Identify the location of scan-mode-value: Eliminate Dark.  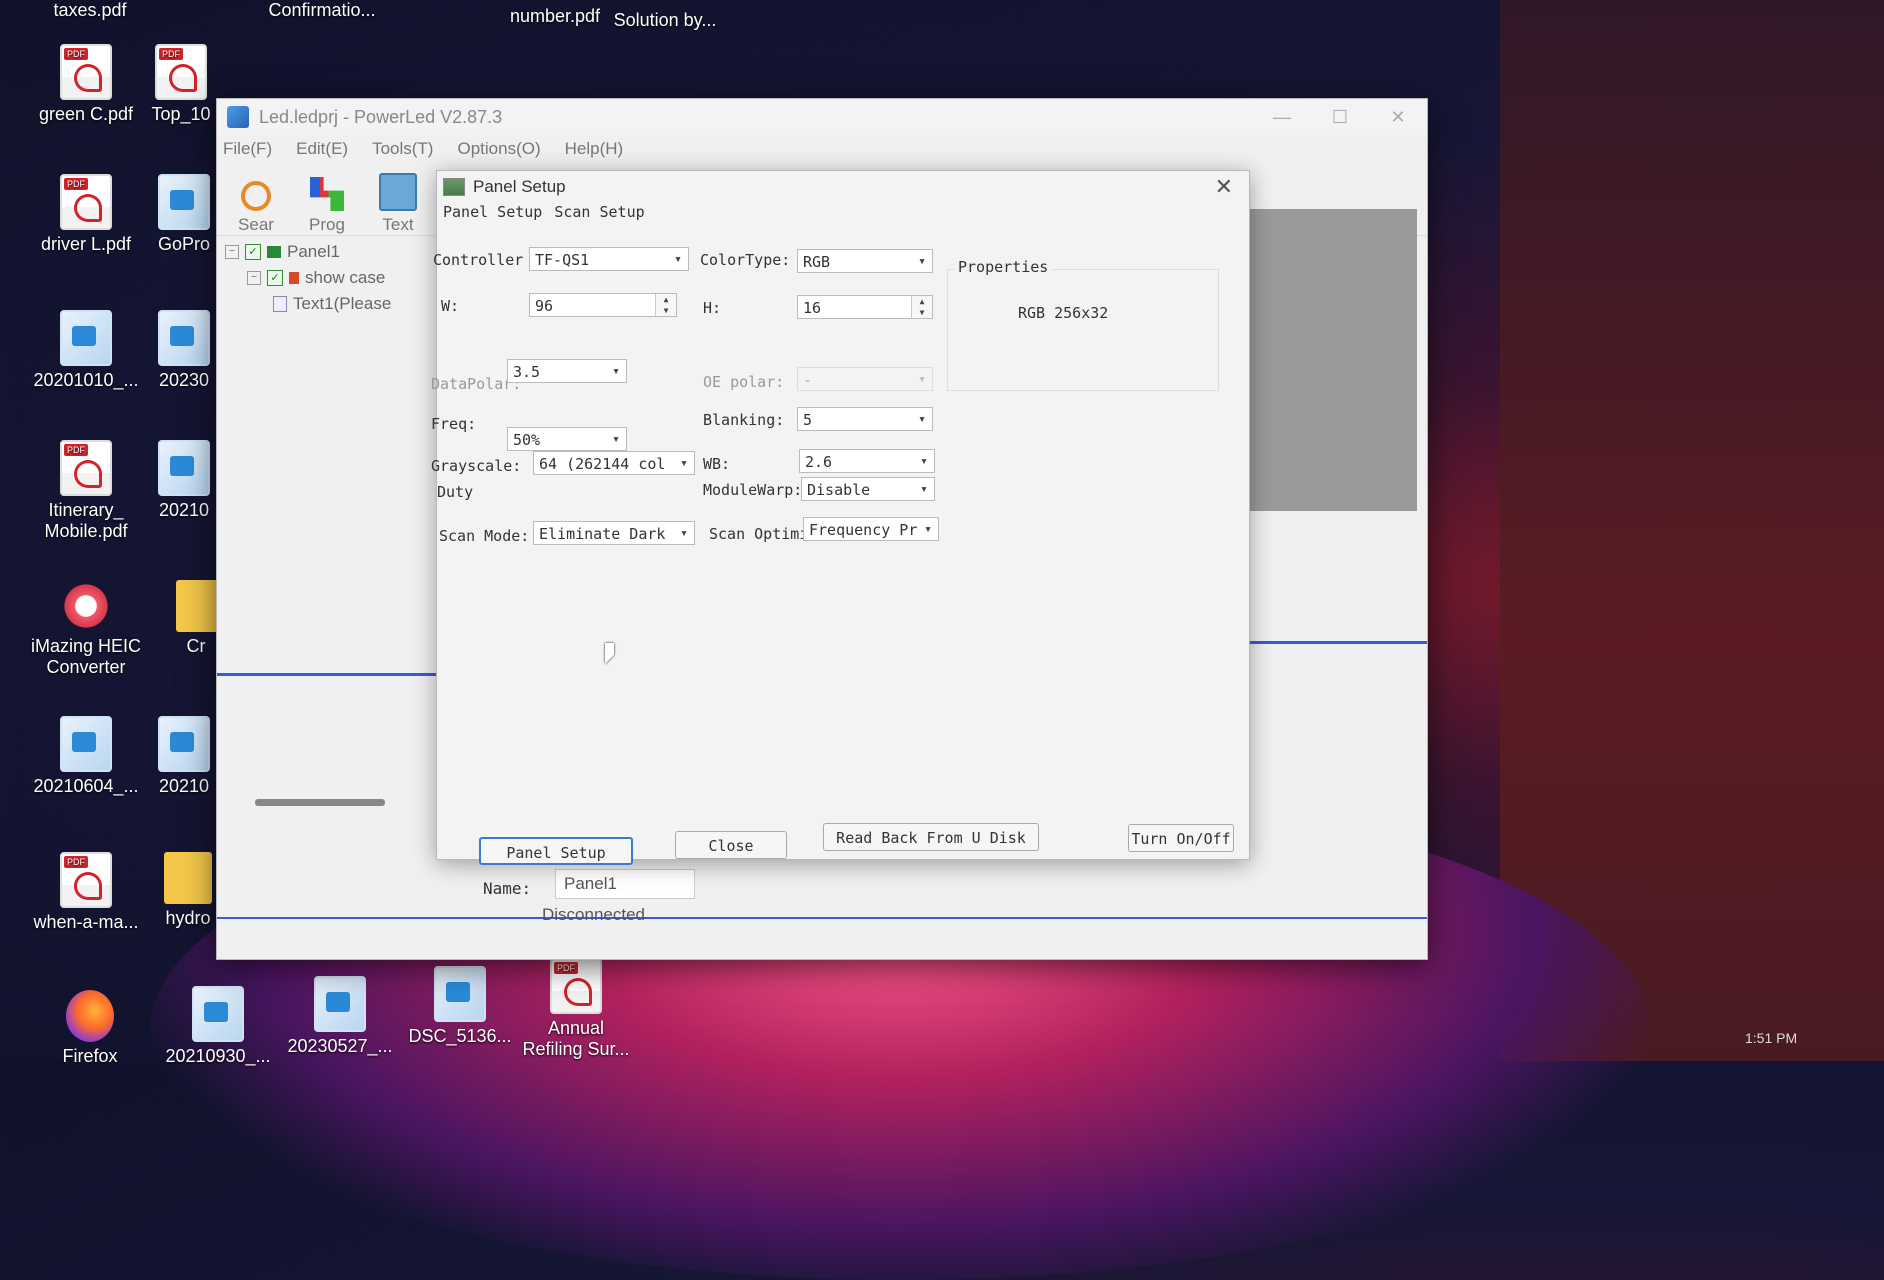
(602, 534).